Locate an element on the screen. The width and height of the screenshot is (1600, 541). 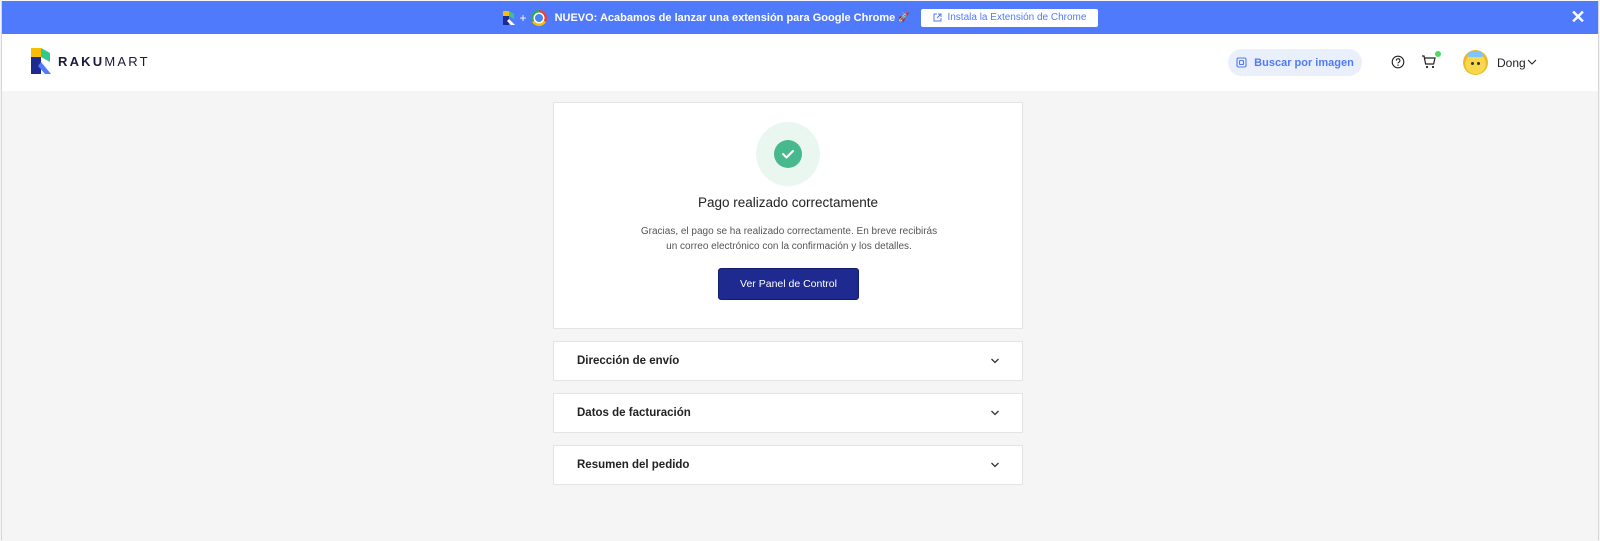
search-by-image-button: Buscar por imagen is located at coordinates (1295, 62).